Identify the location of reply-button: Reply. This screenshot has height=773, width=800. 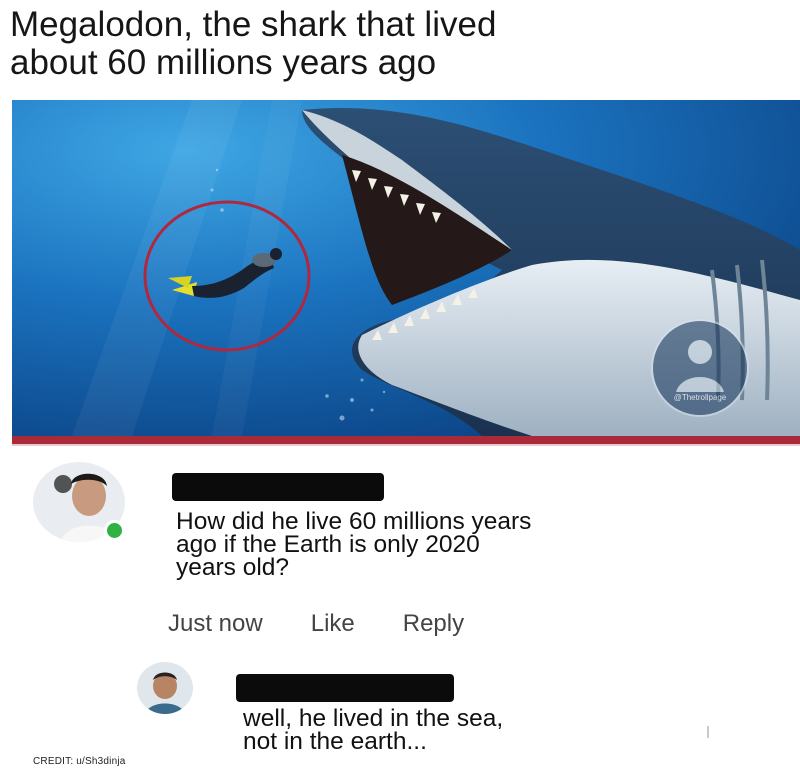
(433, 624).